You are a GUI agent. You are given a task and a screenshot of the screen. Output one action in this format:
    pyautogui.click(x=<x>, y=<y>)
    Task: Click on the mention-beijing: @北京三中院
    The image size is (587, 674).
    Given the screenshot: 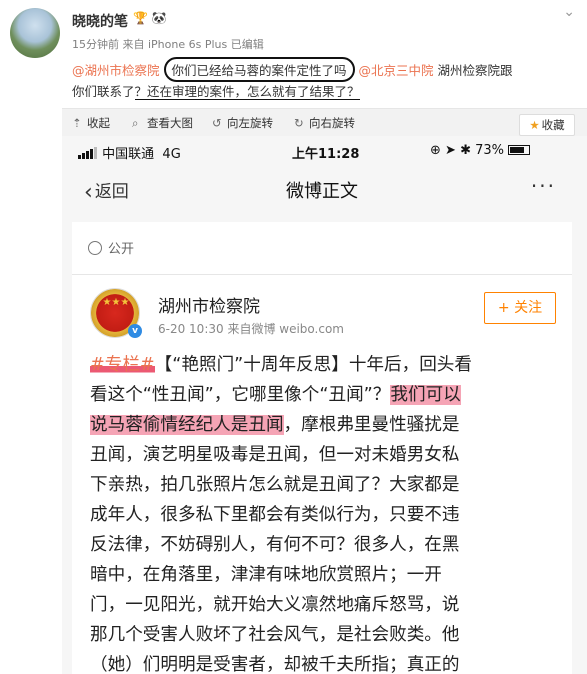 What is the action you would take?
    pyautogui.click(x=396, y=70)
    